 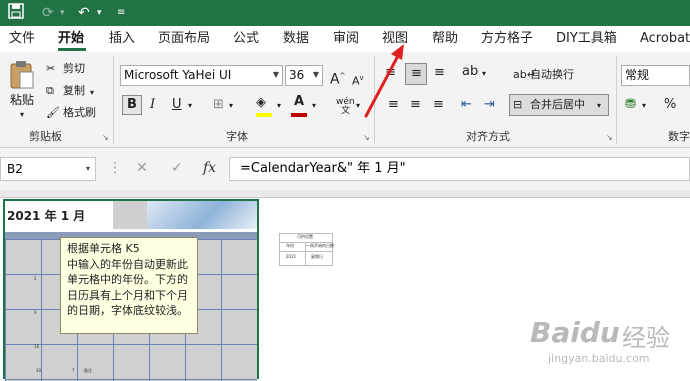 What do you see at coordinates (202, 215) in the screenshot?
I see `banner-image` at bounding box center [202, 215].